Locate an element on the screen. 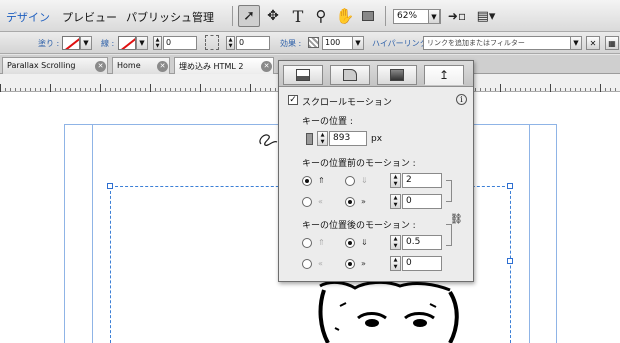  after-horizontal-field: 0 is located at coordinates (422, 263).